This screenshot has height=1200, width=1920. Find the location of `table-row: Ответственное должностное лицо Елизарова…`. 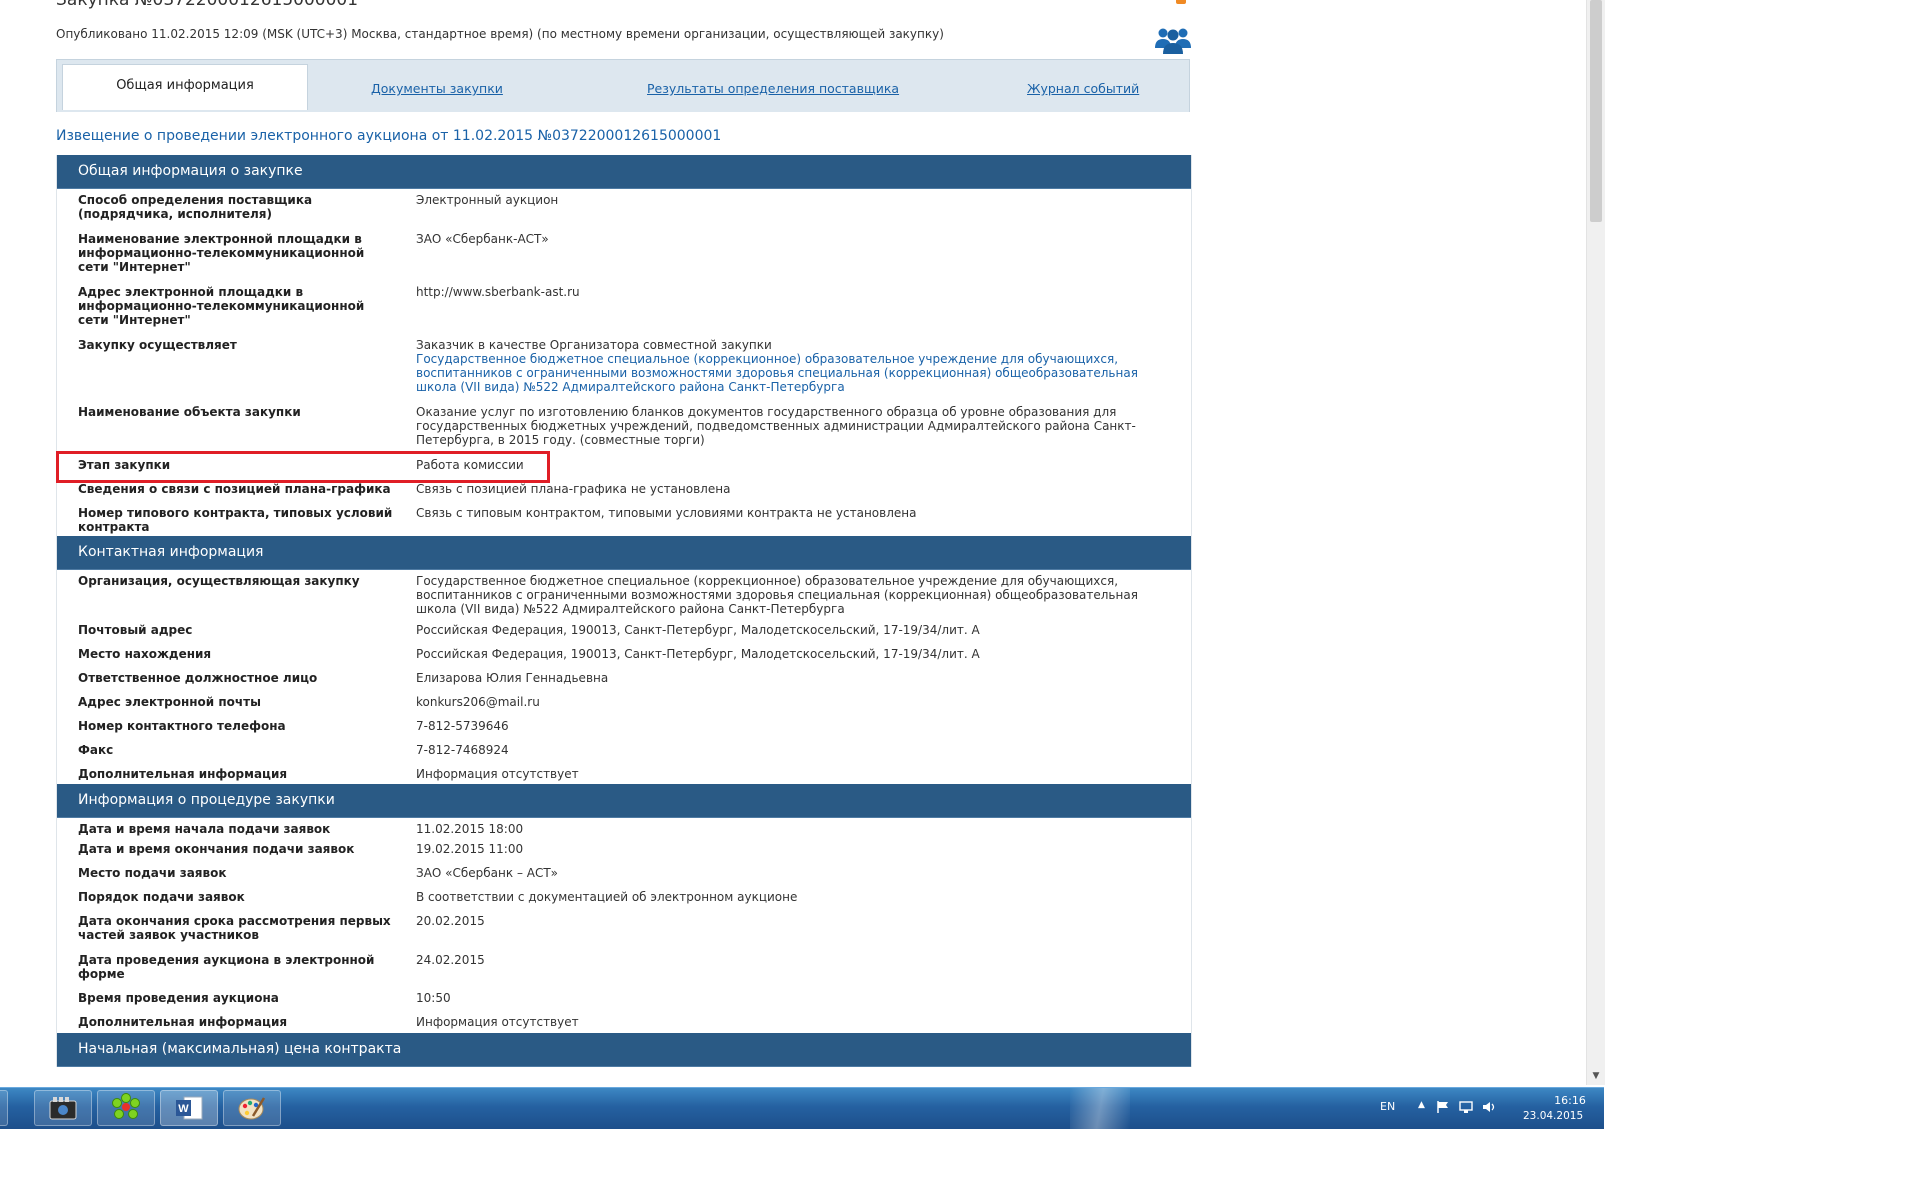

table-row: Ответственное должностное лицо Елизарова… is located at coordinates (624, 683).